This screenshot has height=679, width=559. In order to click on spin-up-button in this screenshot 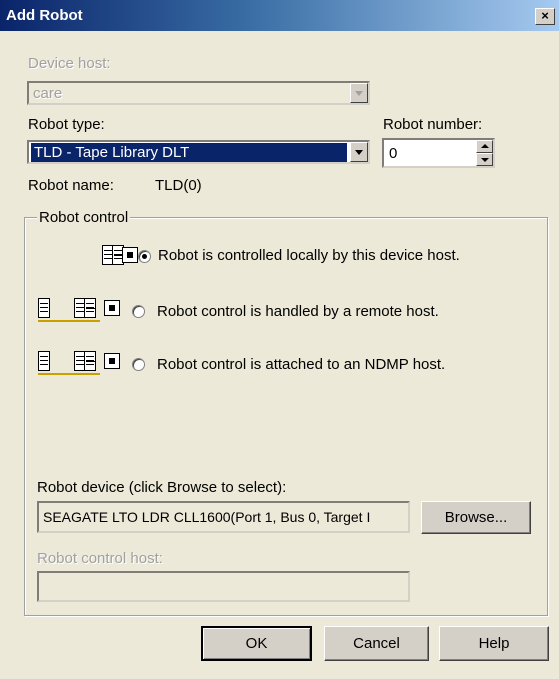, I will do `click(484, 146)`.